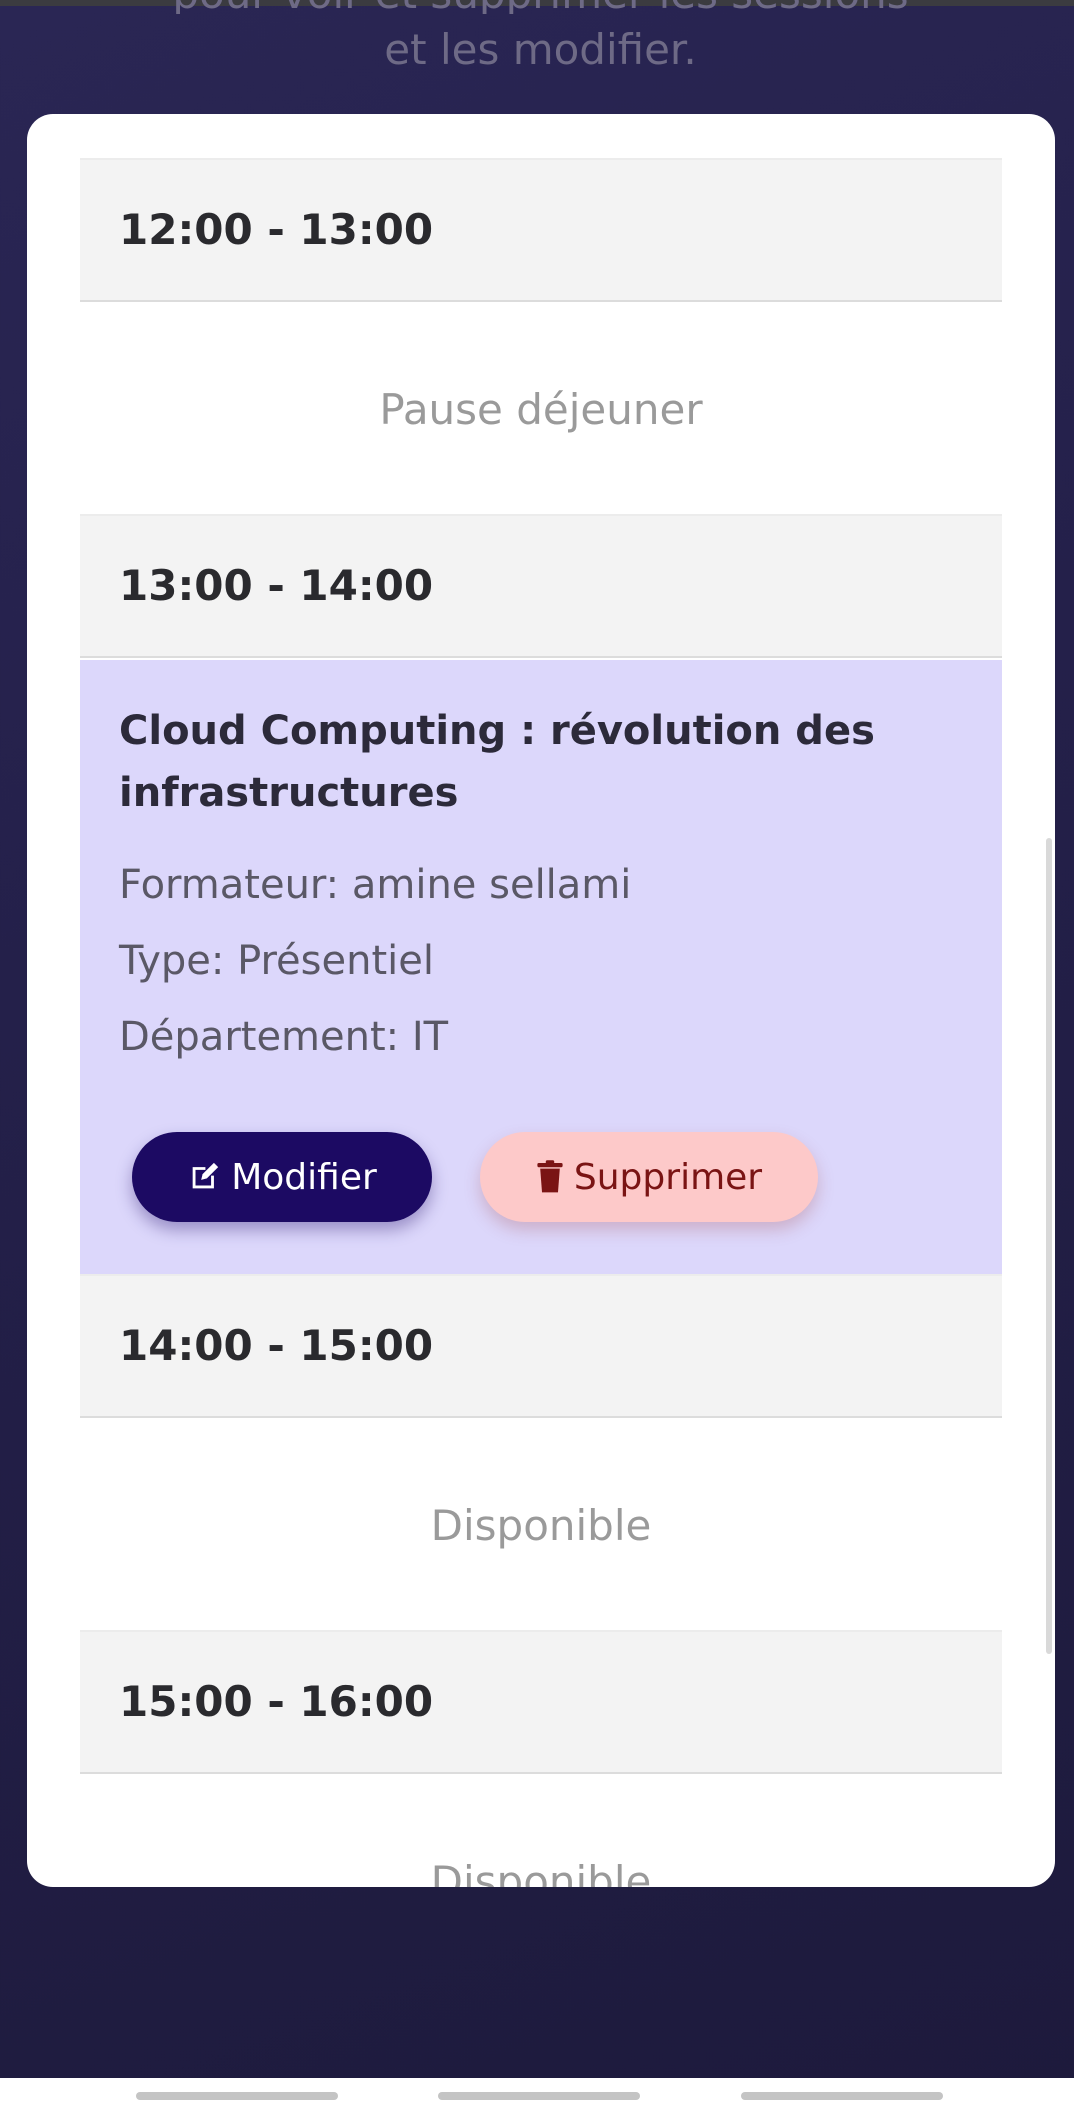  I want to click on slot-status-lunch: Pause déjeuner, so click(541, 409).